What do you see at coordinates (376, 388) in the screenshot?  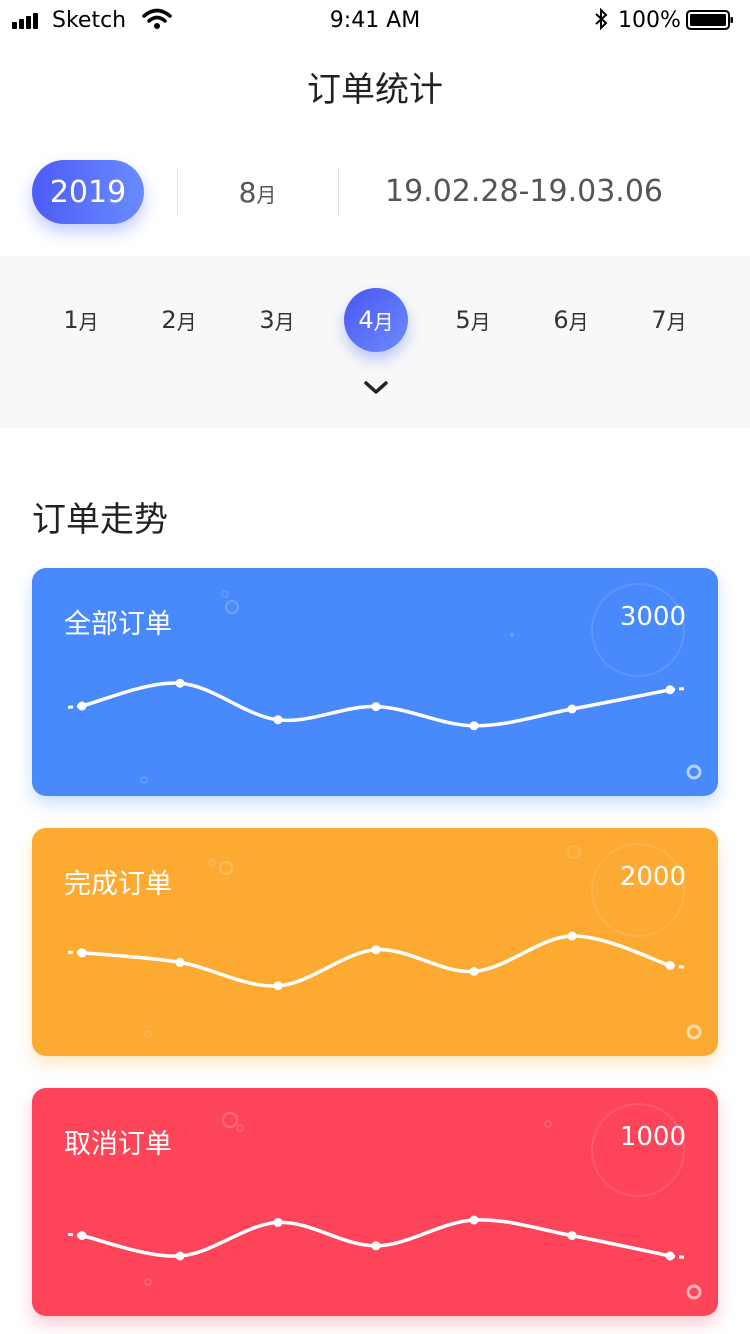 I see `chevron-down-icon` at bounding box center [376, 388].